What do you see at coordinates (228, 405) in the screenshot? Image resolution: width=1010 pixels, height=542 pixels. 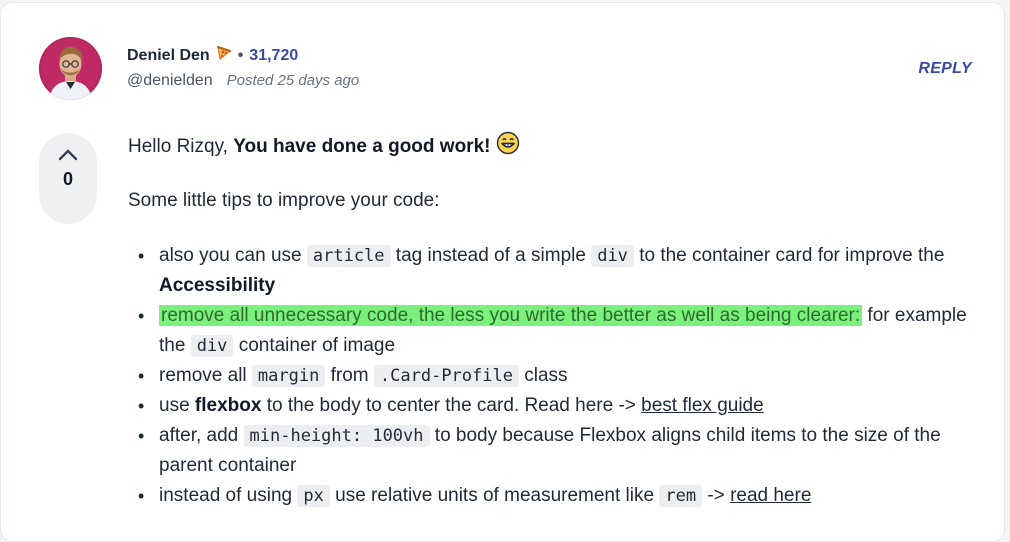 I see `bold-text: flexbox` at bounding box center [228, 405].